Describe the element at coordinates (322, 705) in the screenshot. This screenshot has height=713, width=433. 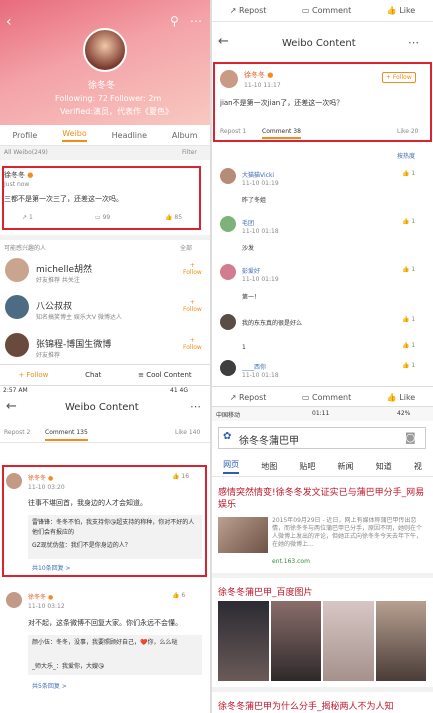
I see `result-title: 徐冬冬蒲巴甲为什么分手_揭秘两人不为人知` at that location.